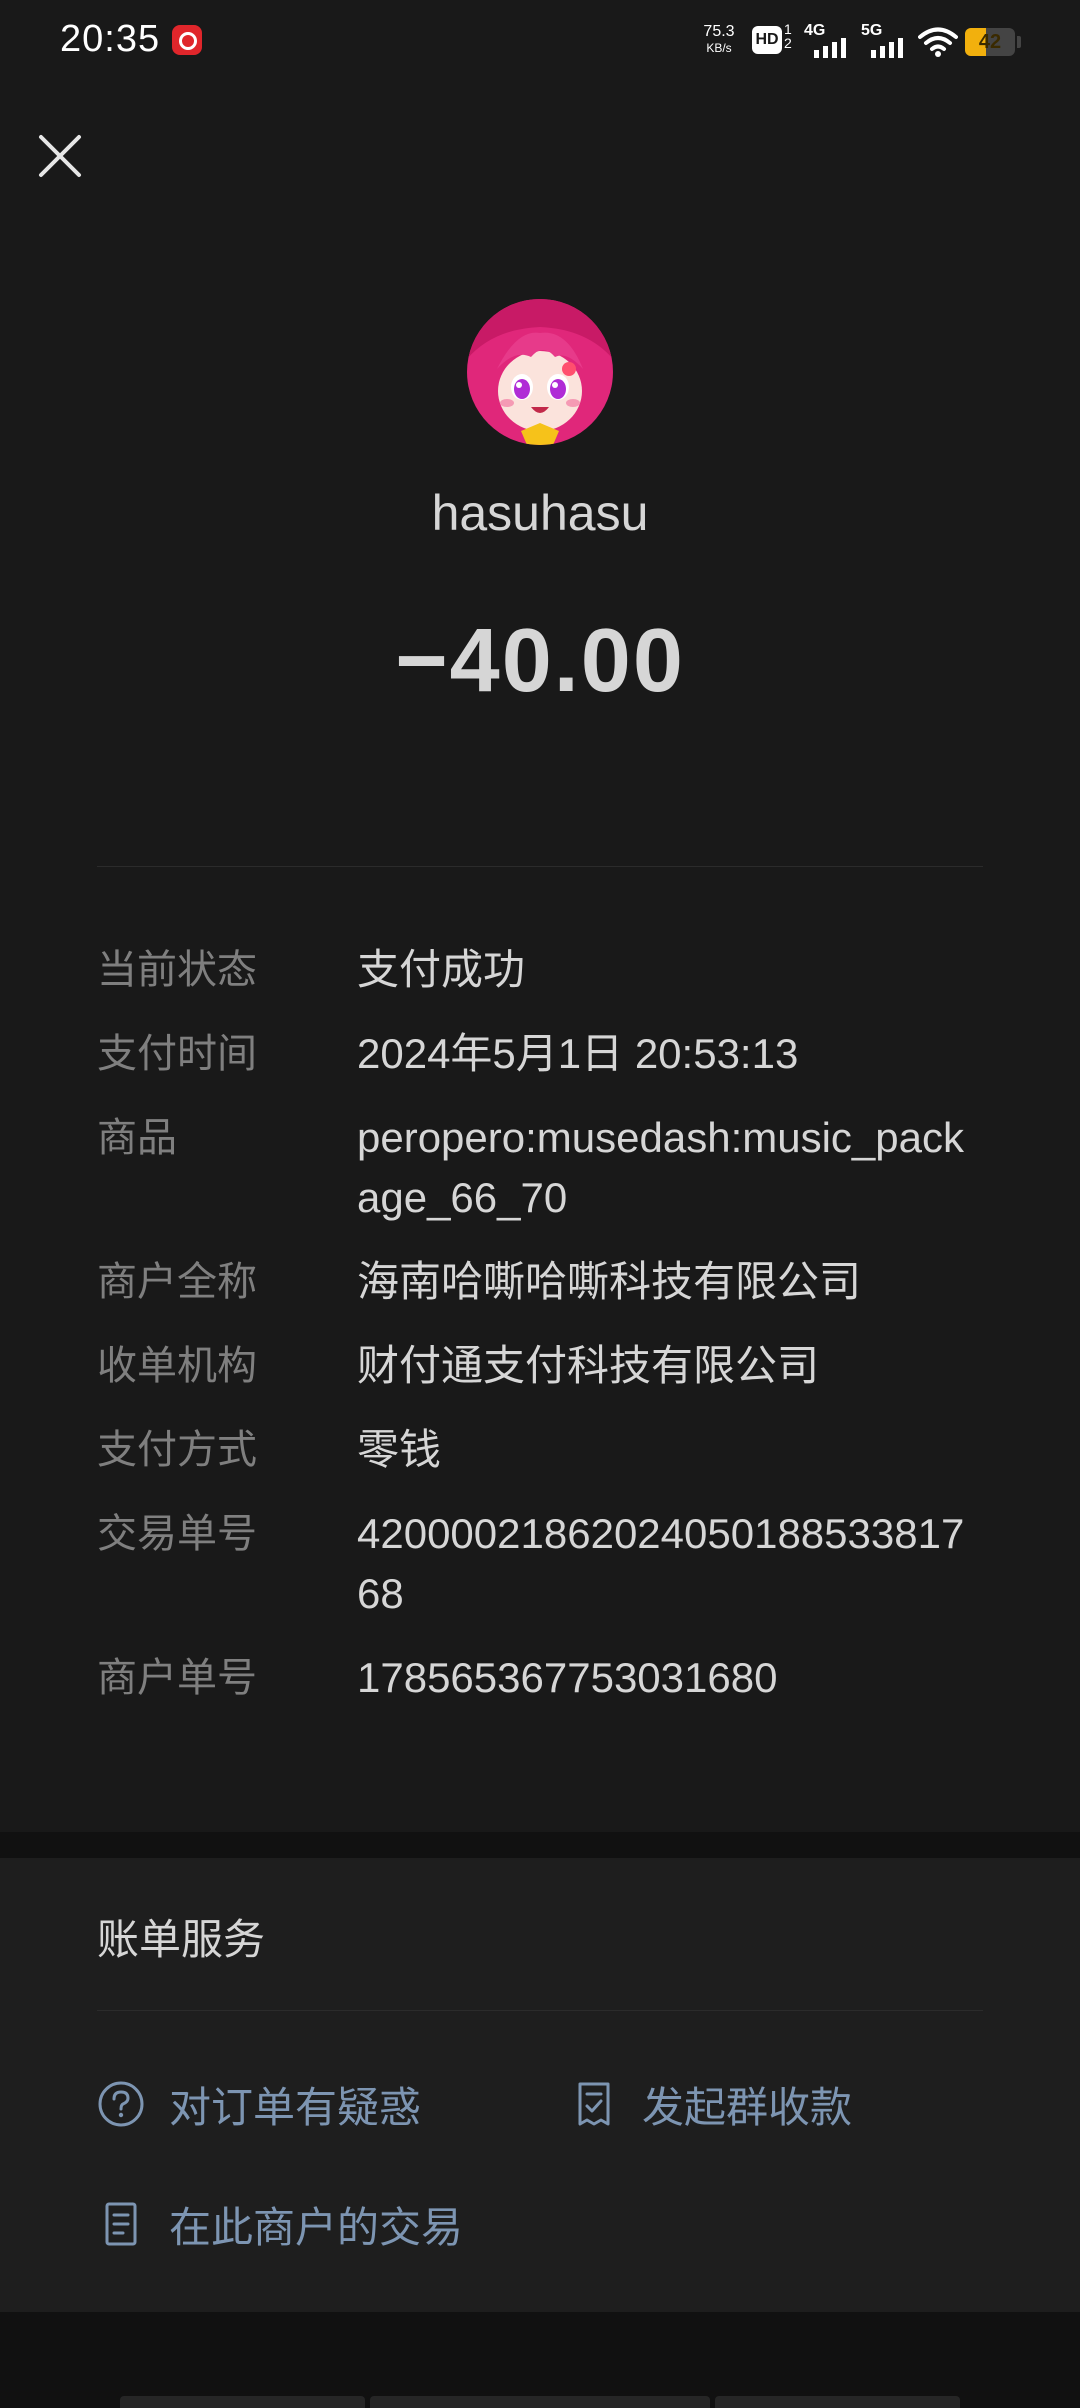 This screenshot has width=1080, height=2408. I want to click on detail-label: 当前状态, so click(177, 970).